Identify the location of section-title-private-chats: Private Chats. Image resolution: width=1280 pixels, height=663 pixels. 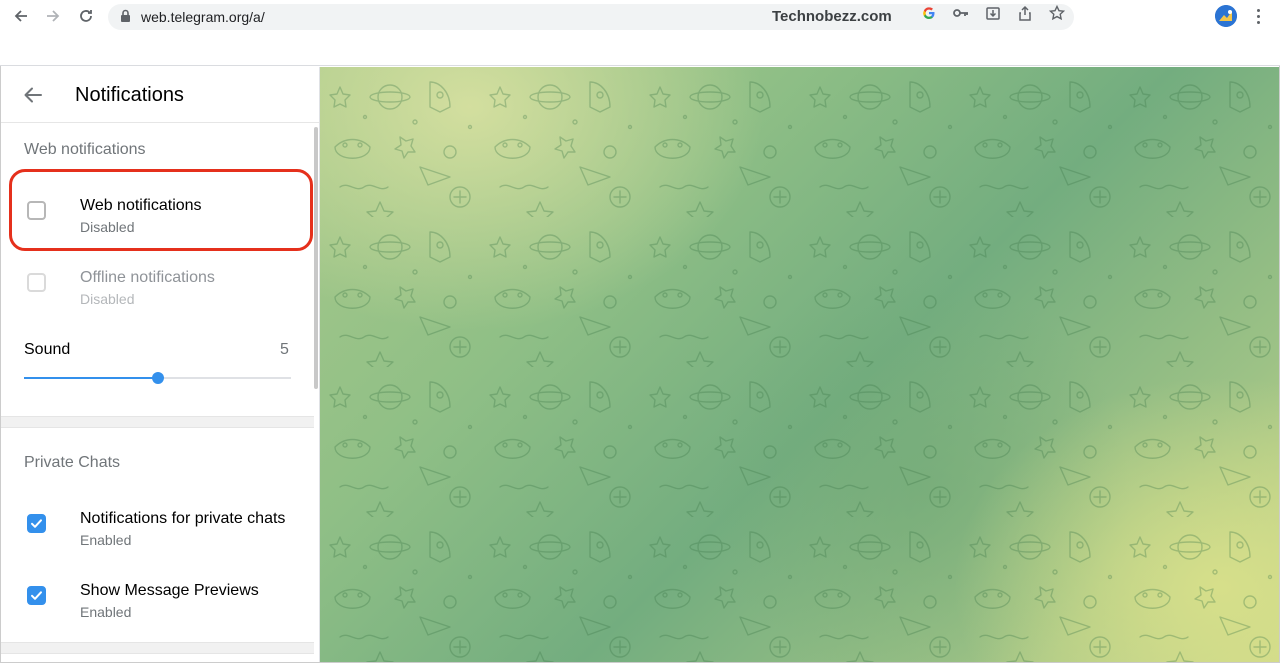
(72, 462).